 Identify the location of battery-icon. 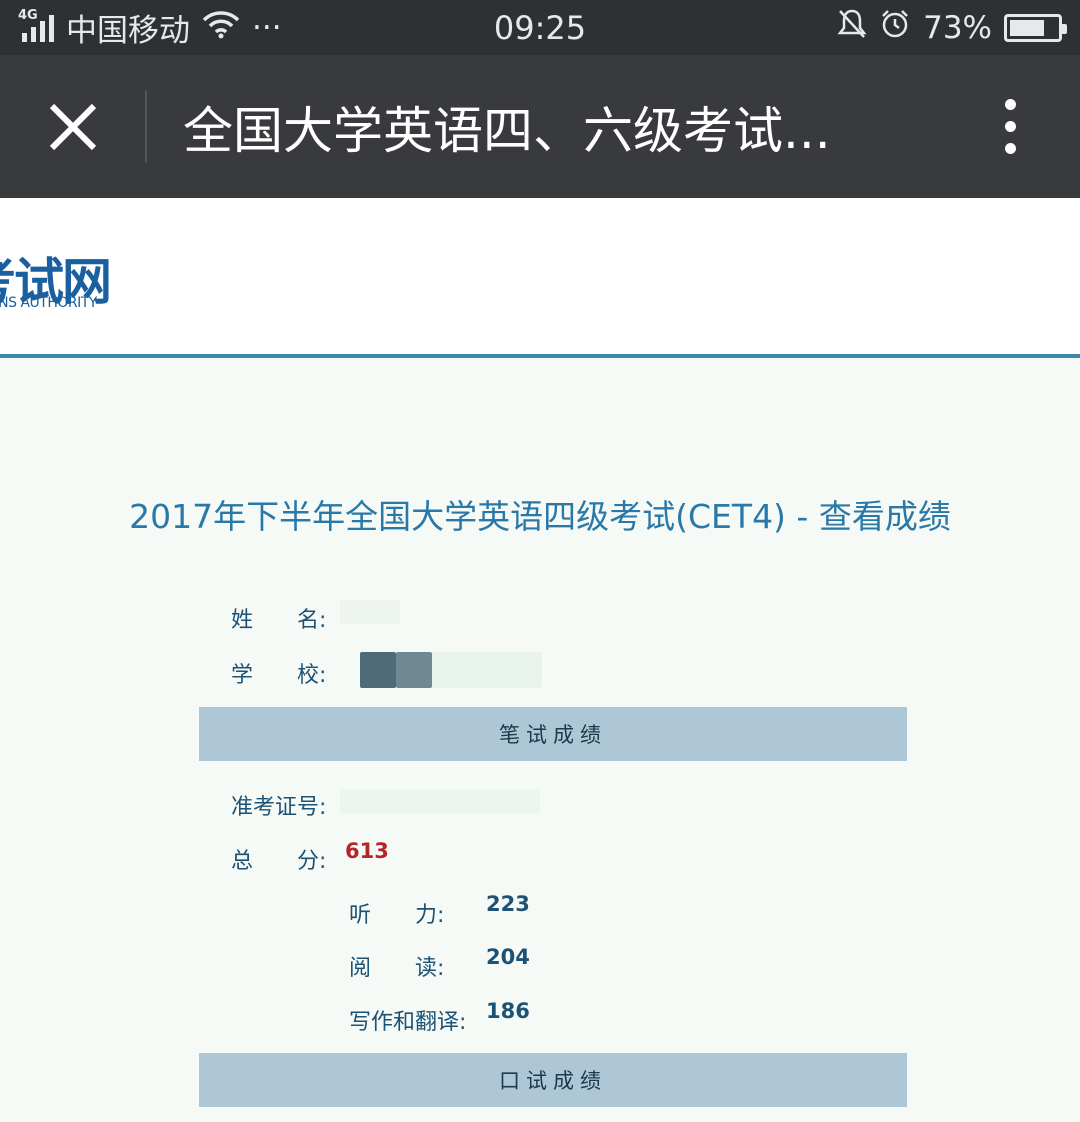
(1035, 27).